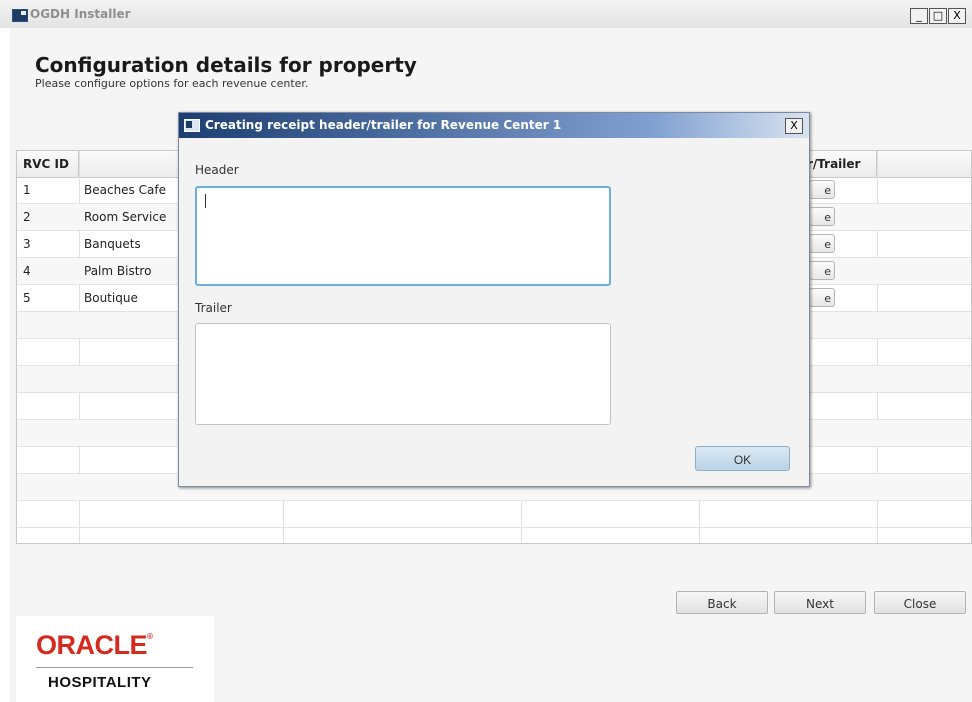 The image size is (972, 702). Describe the element at coordinates (94, 645) in the screenshot. I see `logo-wordmark: ORACLE®` at that location.